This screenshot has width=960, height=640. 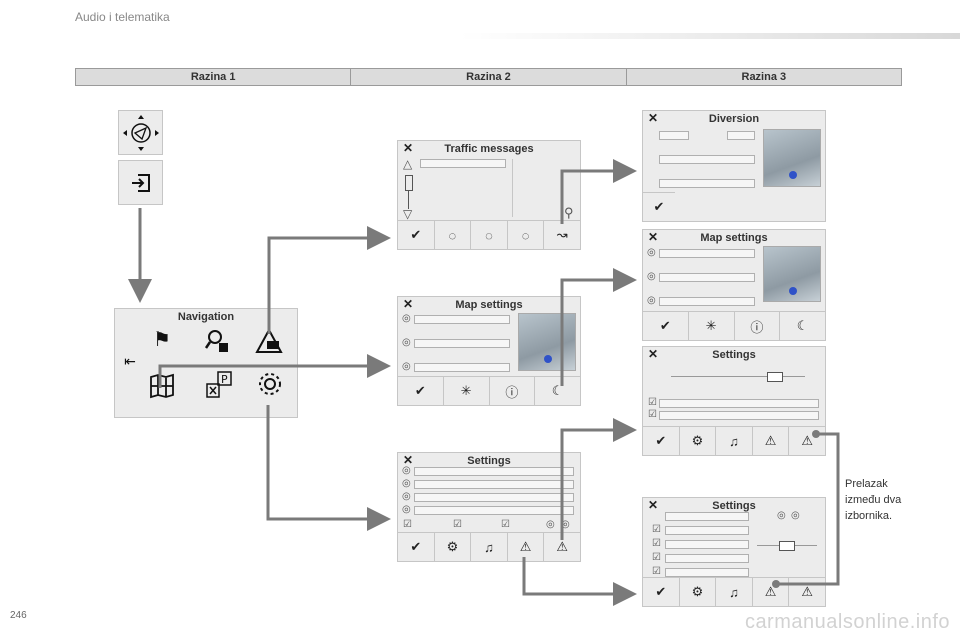 What do you see at coordinates (598, 479) in the screenshot?
I see `arrow-settings-to-settings` at bounding box center [598, 479].